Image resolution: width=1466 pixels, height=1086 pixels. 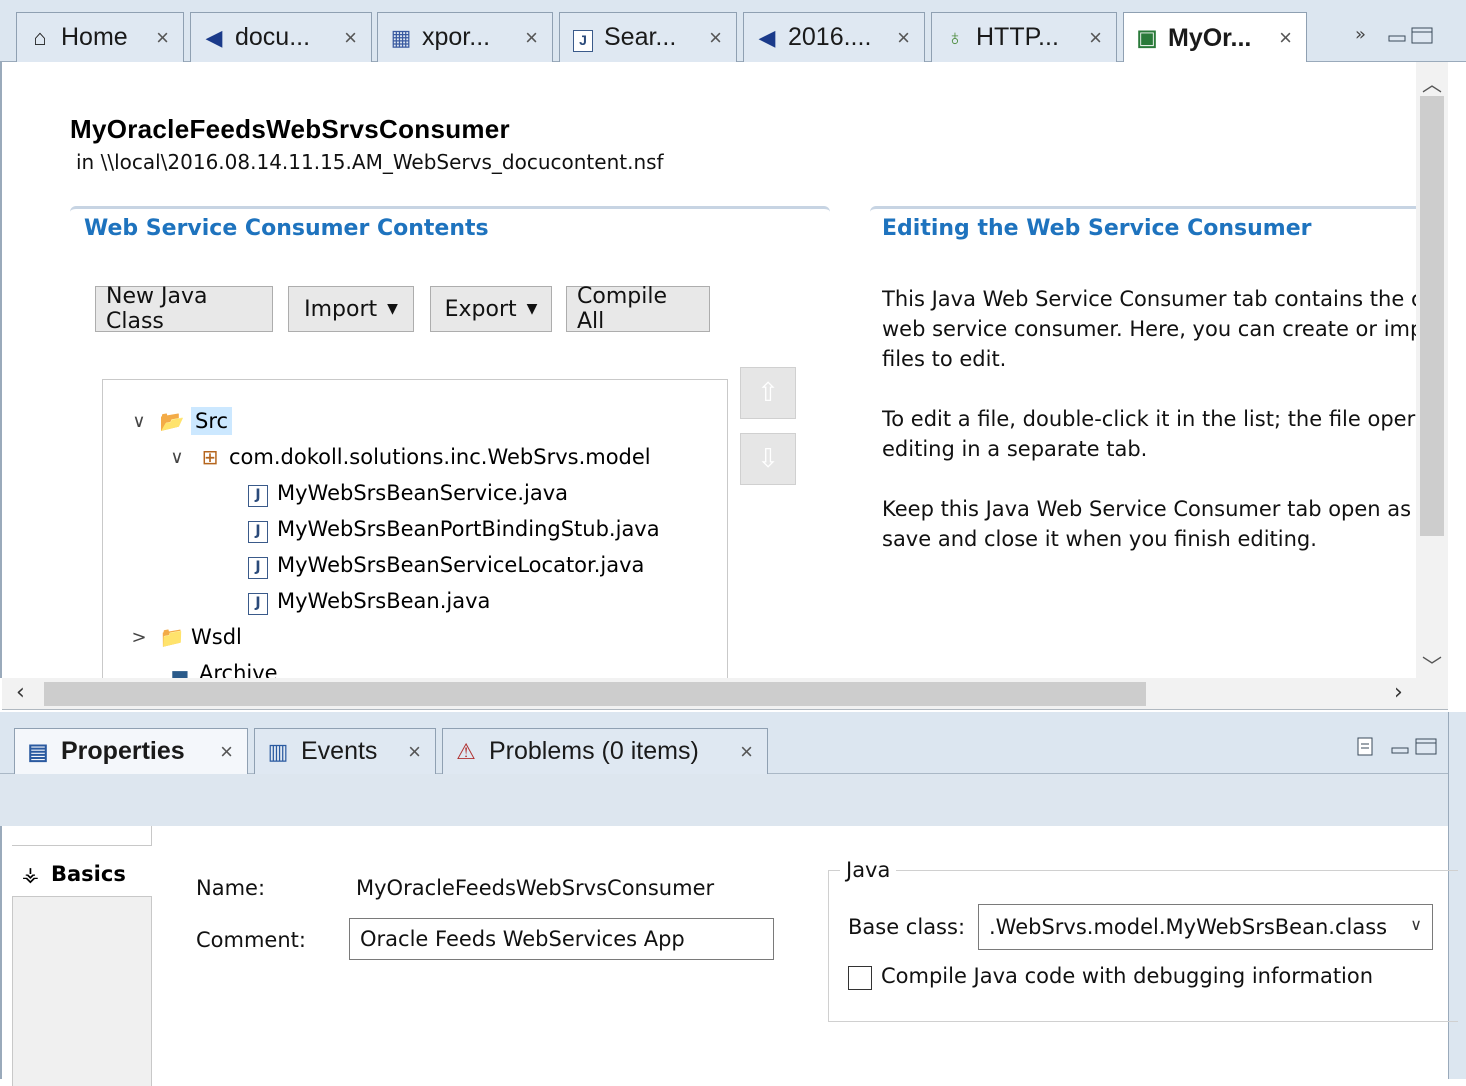 What do you see at coordinates (82, 836) in the screenshot?
I see `tab-column-top` at bounding box center [82, 836].